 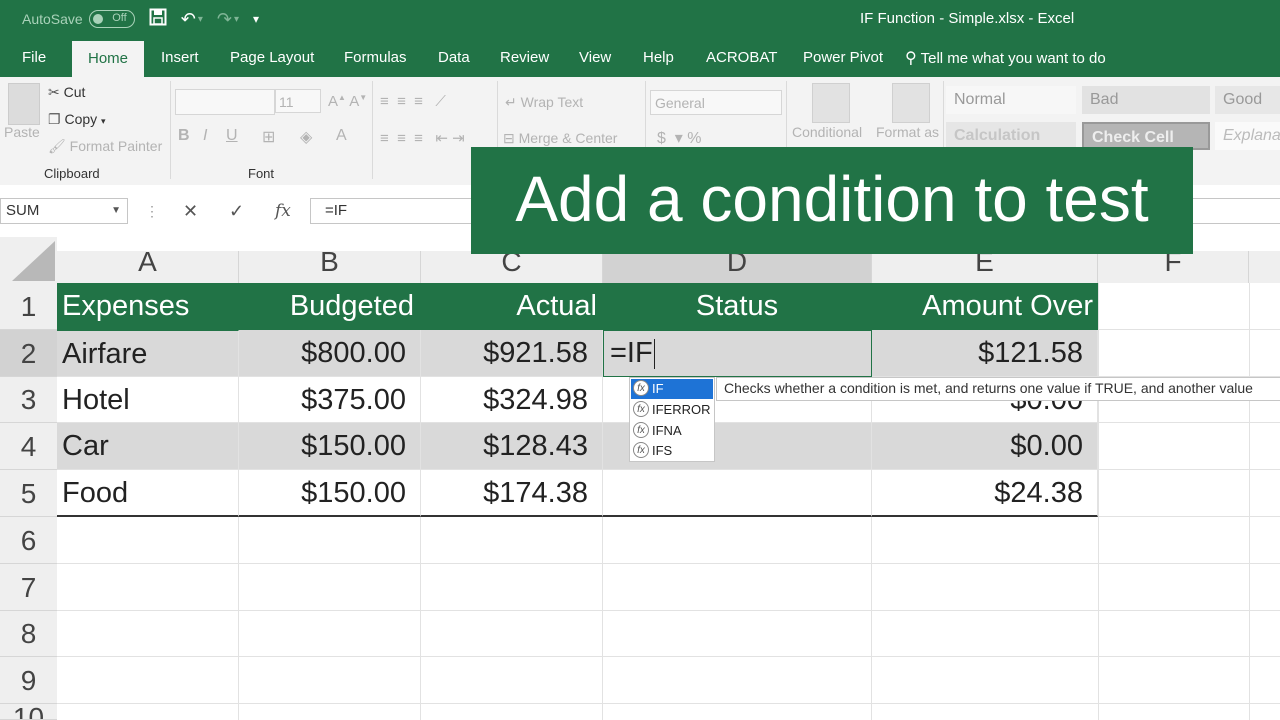 I want to click on lightbulb-icon: ⚲, so click(x=911, y=58).